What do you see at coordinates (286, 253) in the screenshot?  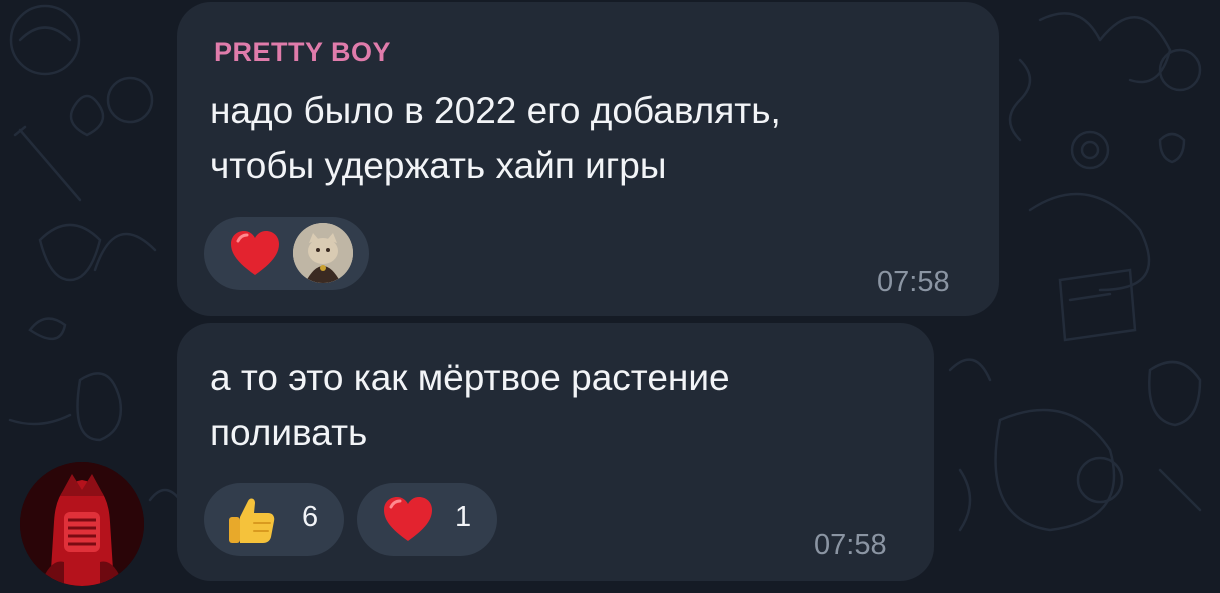 I see `reaction-heart` at bounding box center [286, 253].